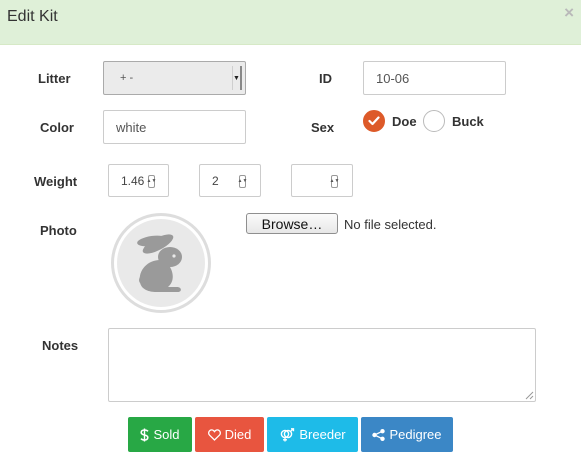 Image resolution: width=581 pixels, height=460 pixels. I want to click on share-icon, so click(379, 434).